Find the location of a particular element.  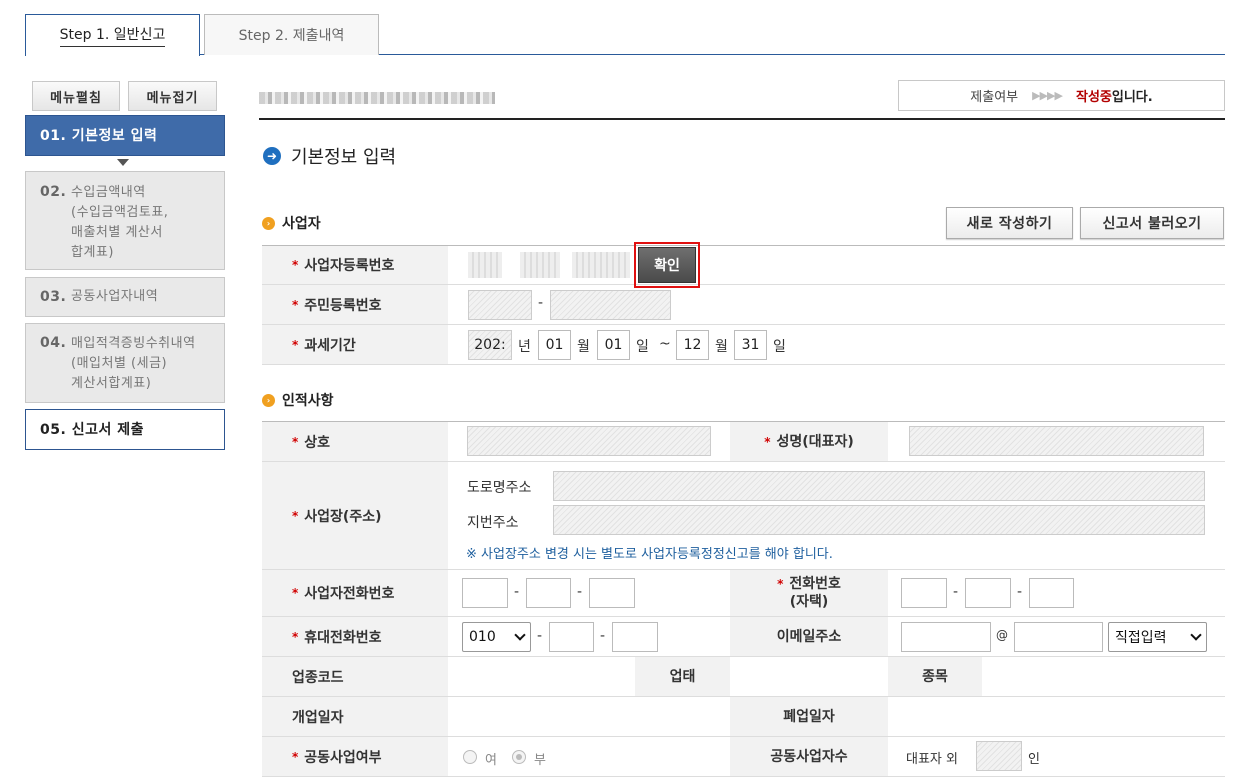

page-title-text: 기본정보 입력 is located at coordinates (344, 157).